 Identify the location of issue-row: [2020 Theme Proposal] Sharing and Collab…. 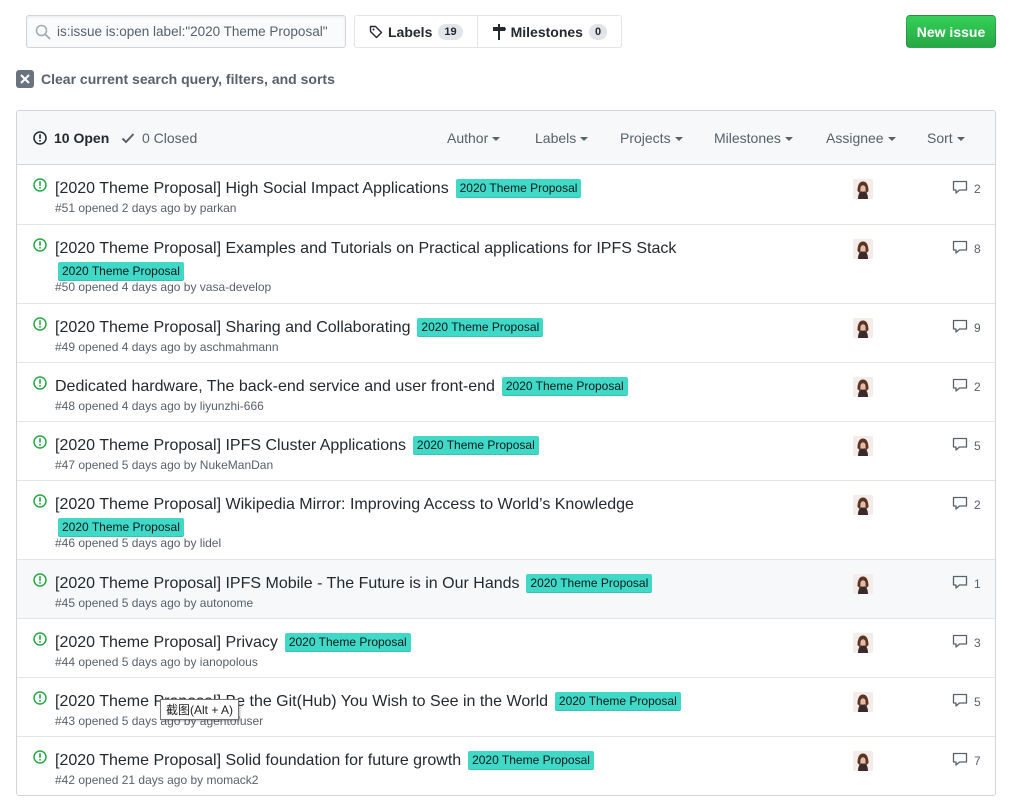
(506, 333).